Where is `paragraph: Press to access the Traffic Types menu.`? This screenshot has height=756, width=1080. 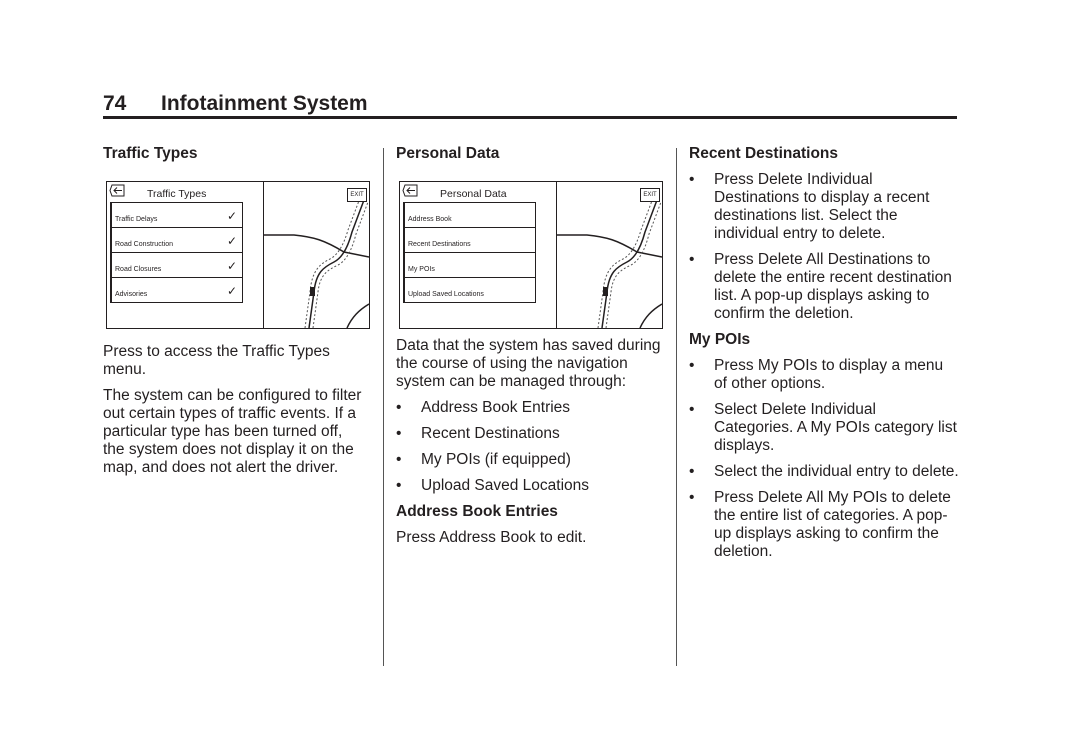
paragraph: Press to access the Traffic Types menu. is located at coordinates (216, 360).